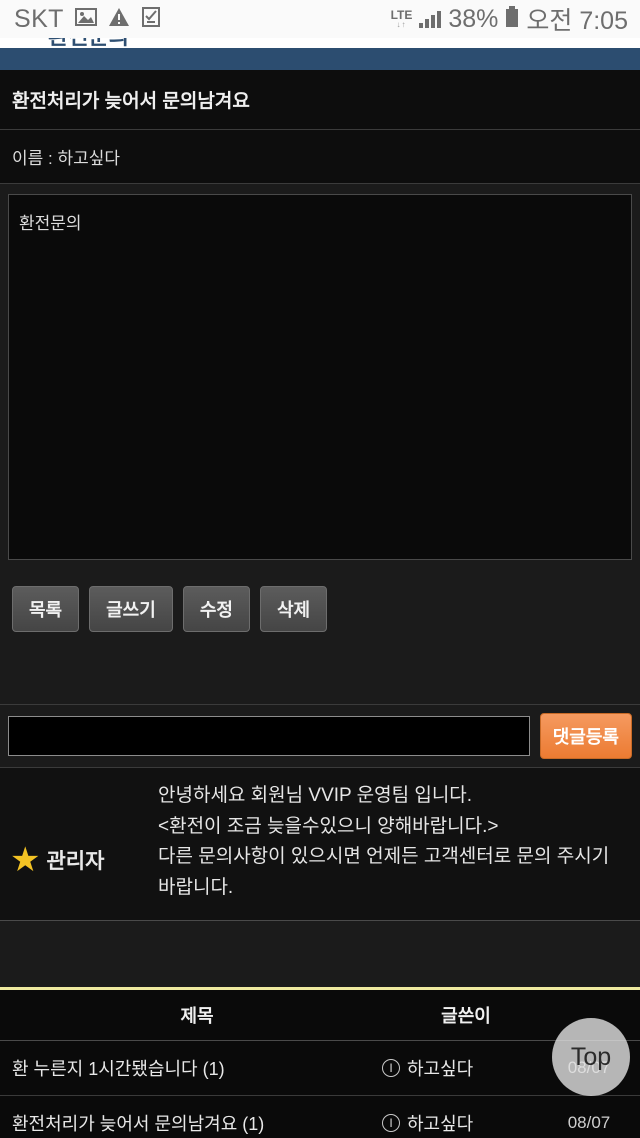 Image resolution: width=640 pixels, height=1138 pixels. I want to click on header-blue-bar, so click(320, 59).